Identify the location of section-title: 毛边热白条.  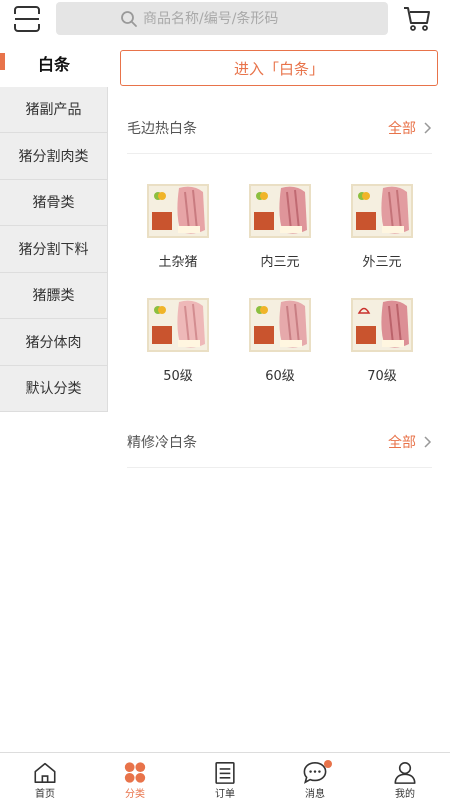
(162, 128).